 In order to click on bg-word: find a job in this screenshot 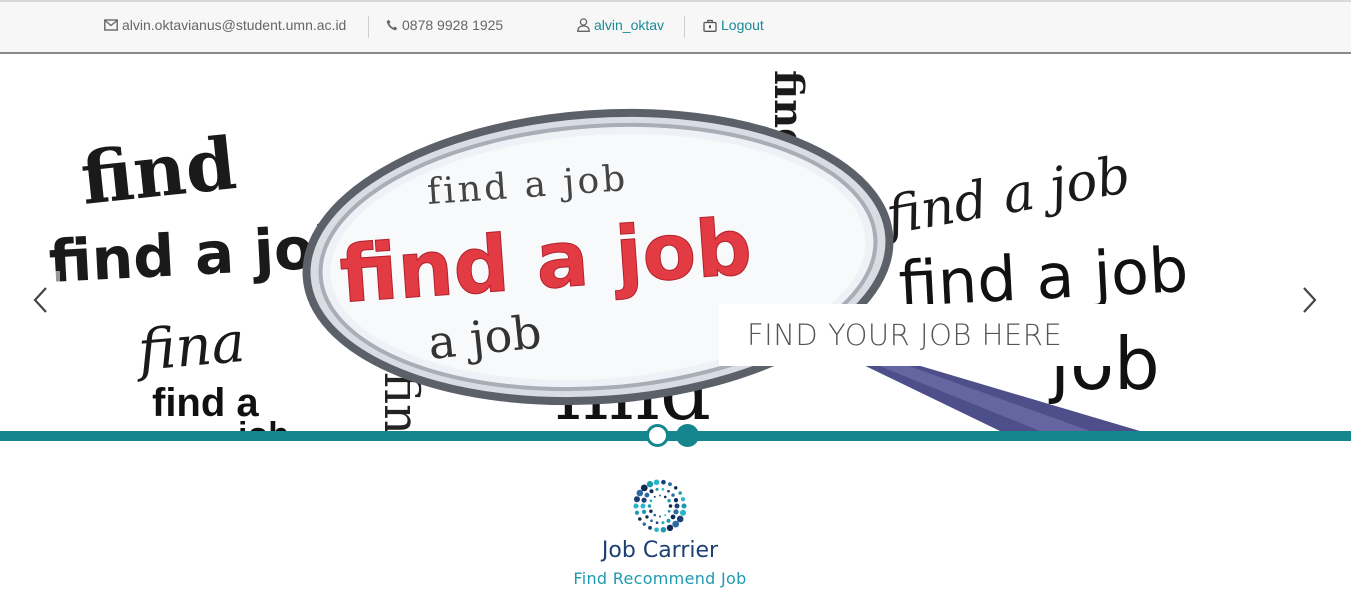, I will do `click(1006, 196)`.